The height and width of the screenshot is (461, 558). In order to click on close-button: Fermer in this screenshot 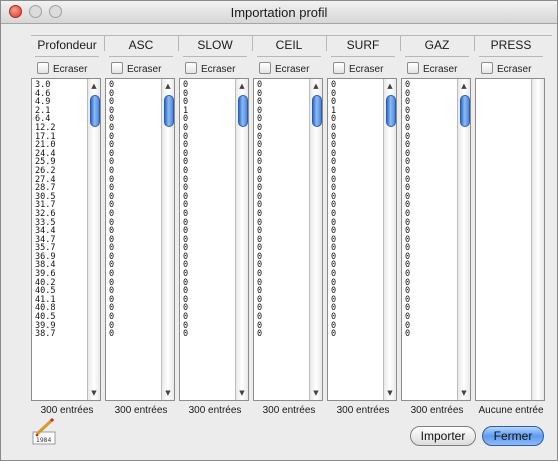, I will do `click(513, 436)`.